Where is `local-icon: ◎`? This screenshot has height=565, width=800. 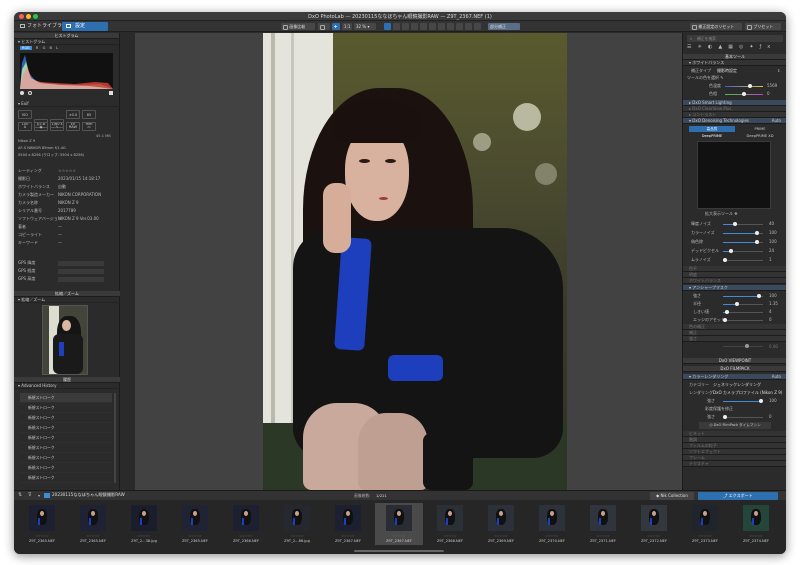
local-icon: ◎ is located at coordinates (744, 47).